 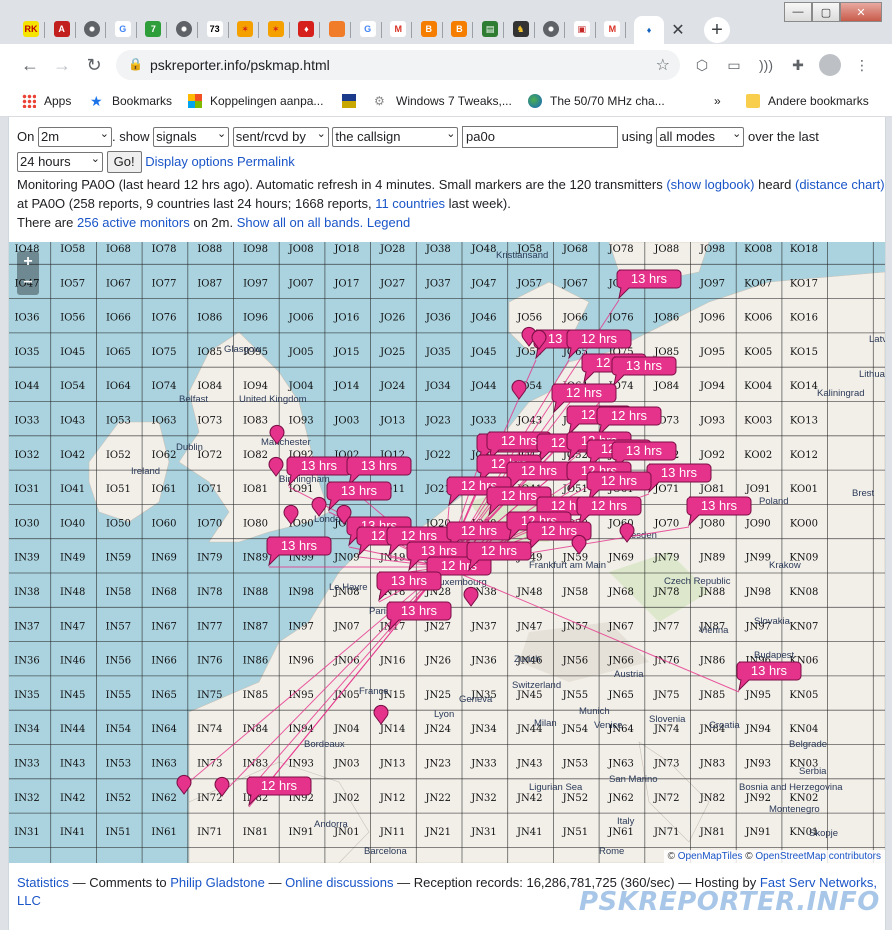 I want to click on bookmark-apps: Apps, so click(x=46, y=101).